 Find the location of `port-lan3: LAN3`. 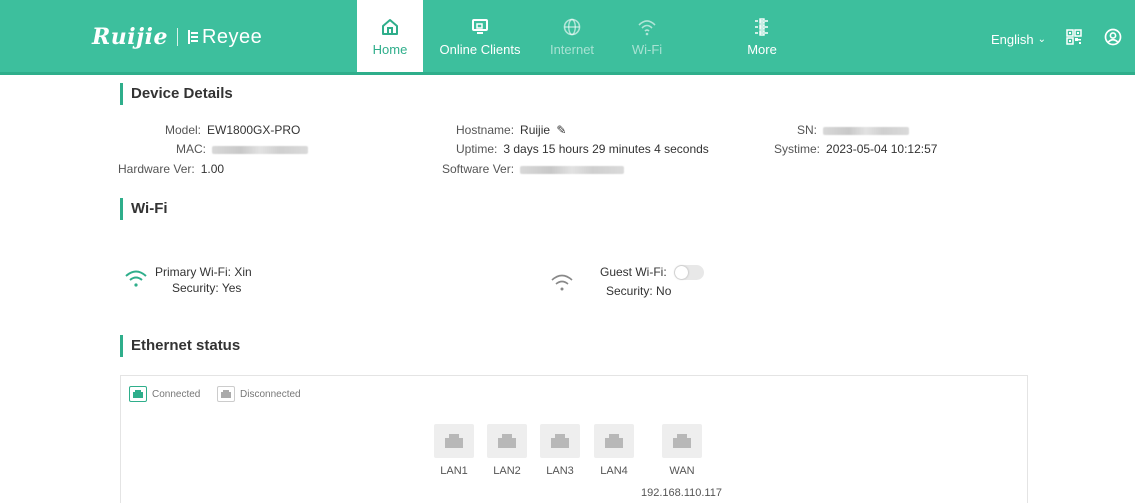

port-lan3: LAN3 is located at coordinates (560, 450).